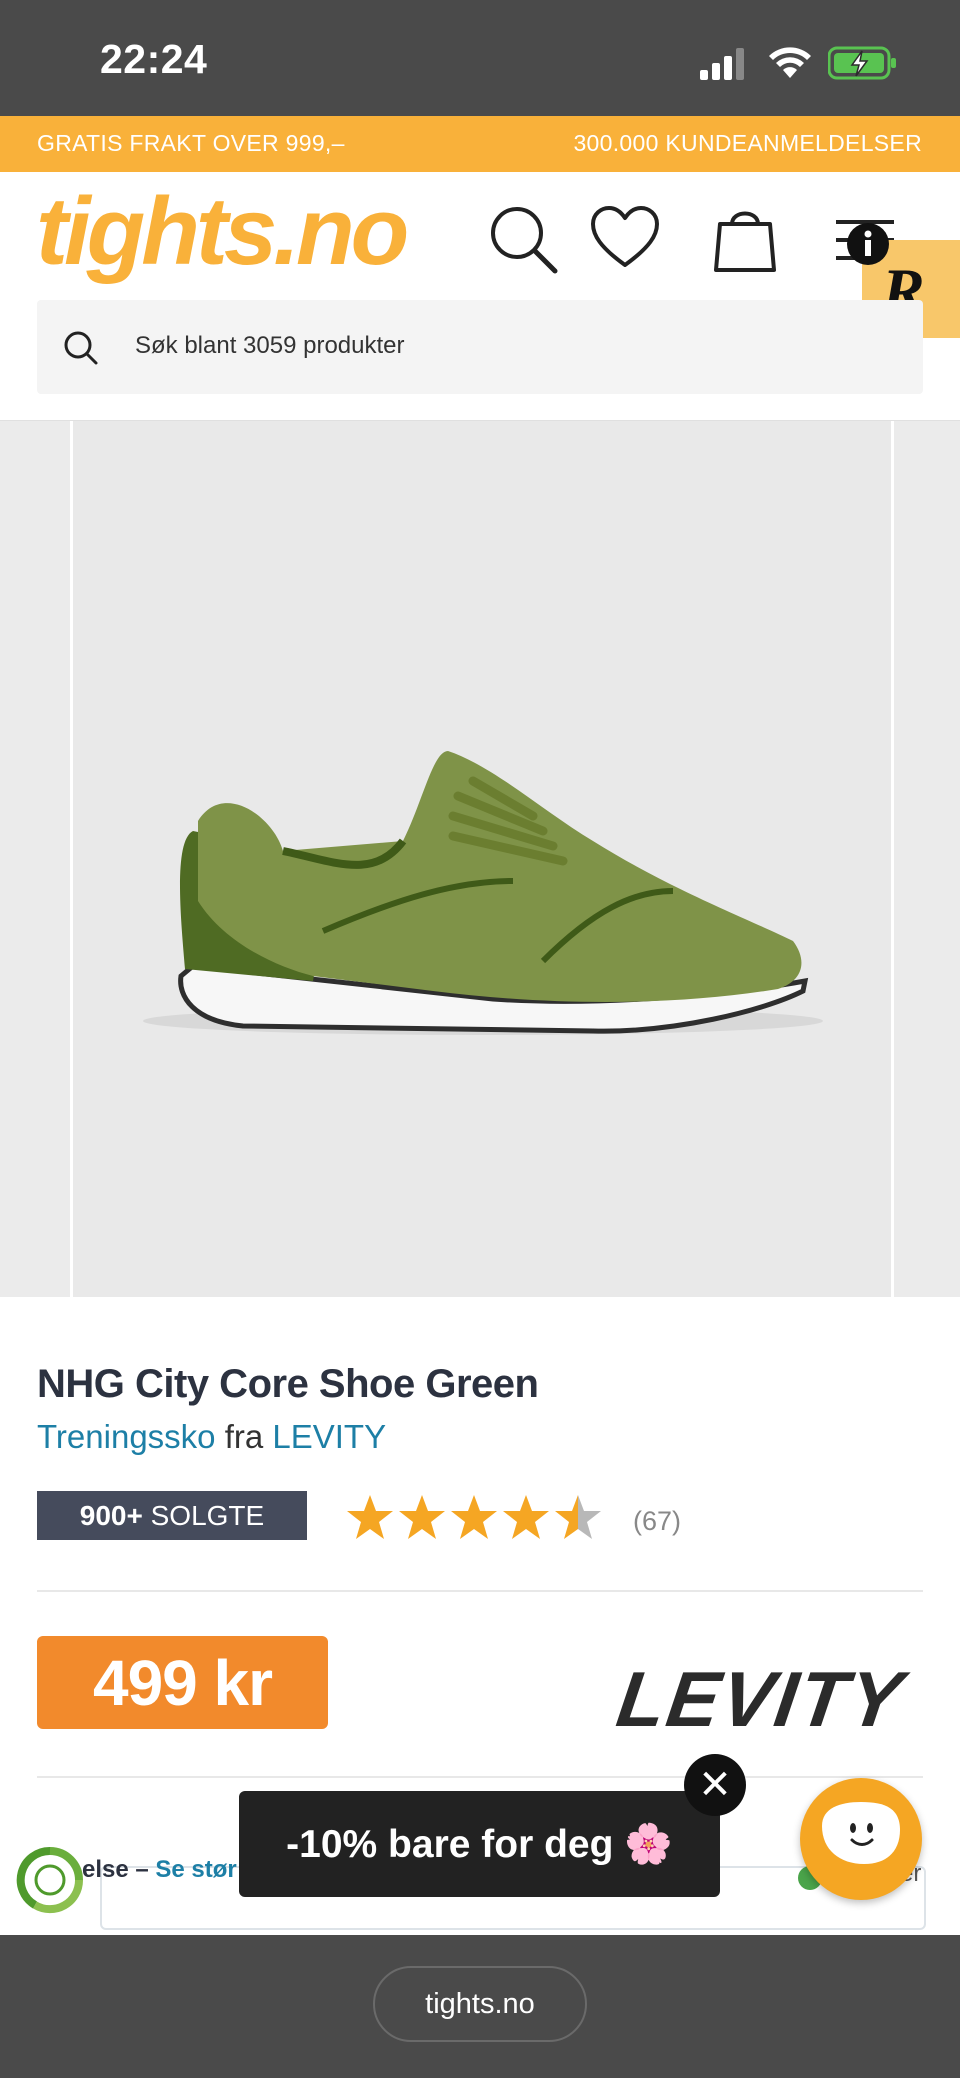  I want to click on brand-link: LEVITY, so click(329, 1436).